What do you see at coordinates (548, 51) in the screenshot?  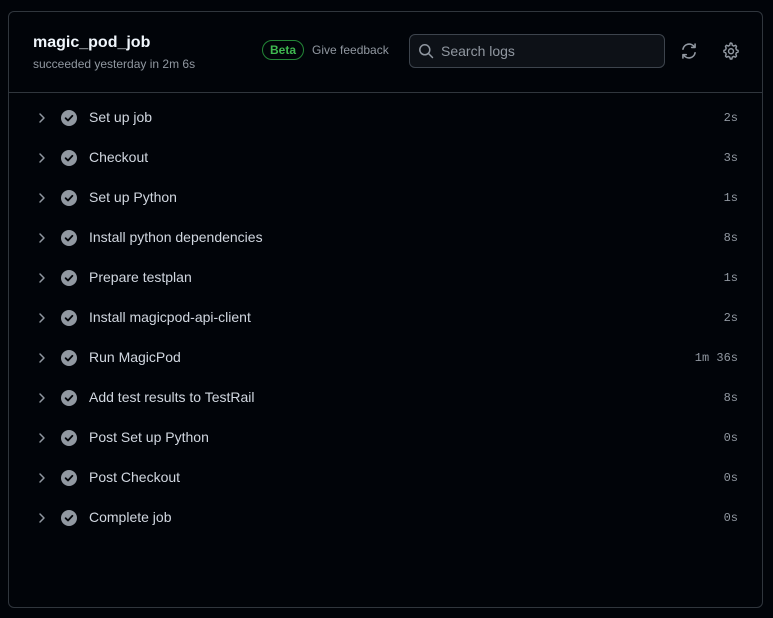 I see `search-logs-input` at bounding box center [548, 51].